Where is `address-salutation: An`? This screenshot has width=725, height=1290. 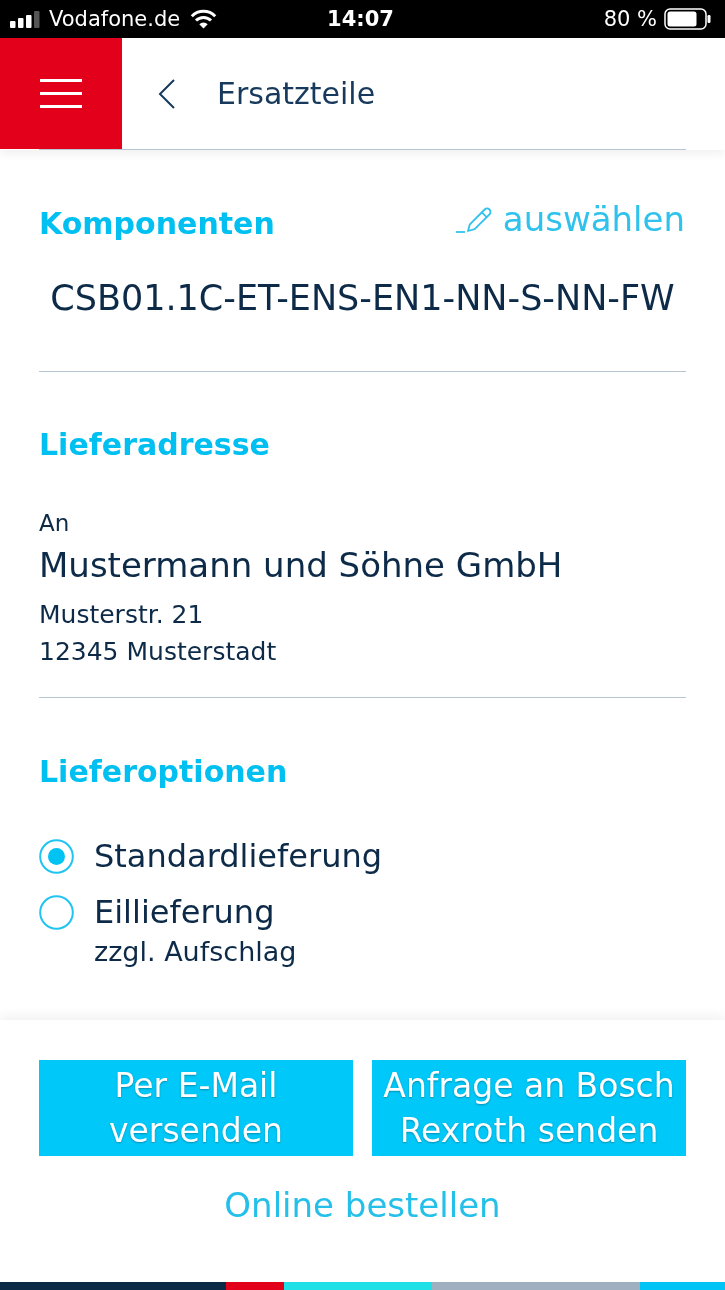
address-salutation: An is located at coordinates (55, 523).